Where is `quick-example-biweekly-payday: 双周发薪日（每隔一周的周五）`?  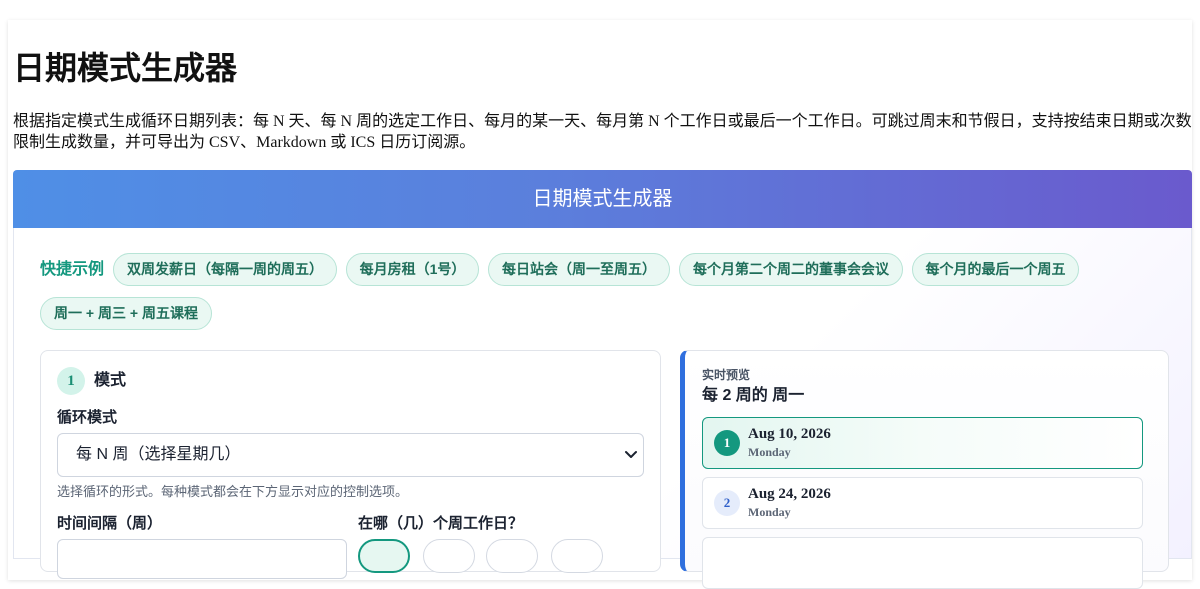 quick-example-biweekly-payday: 双周发薪日（每隔一周的周五） is located at coordinates (225, 269).